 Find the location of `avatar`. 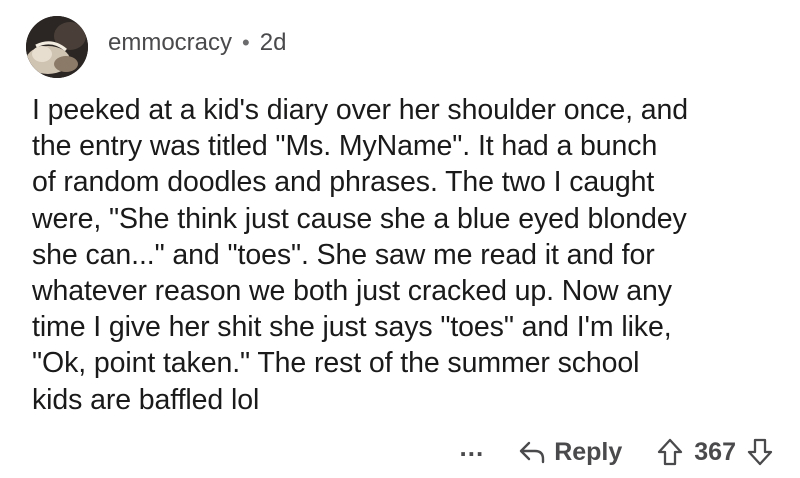

avatar is located at coordinates (57, 47).